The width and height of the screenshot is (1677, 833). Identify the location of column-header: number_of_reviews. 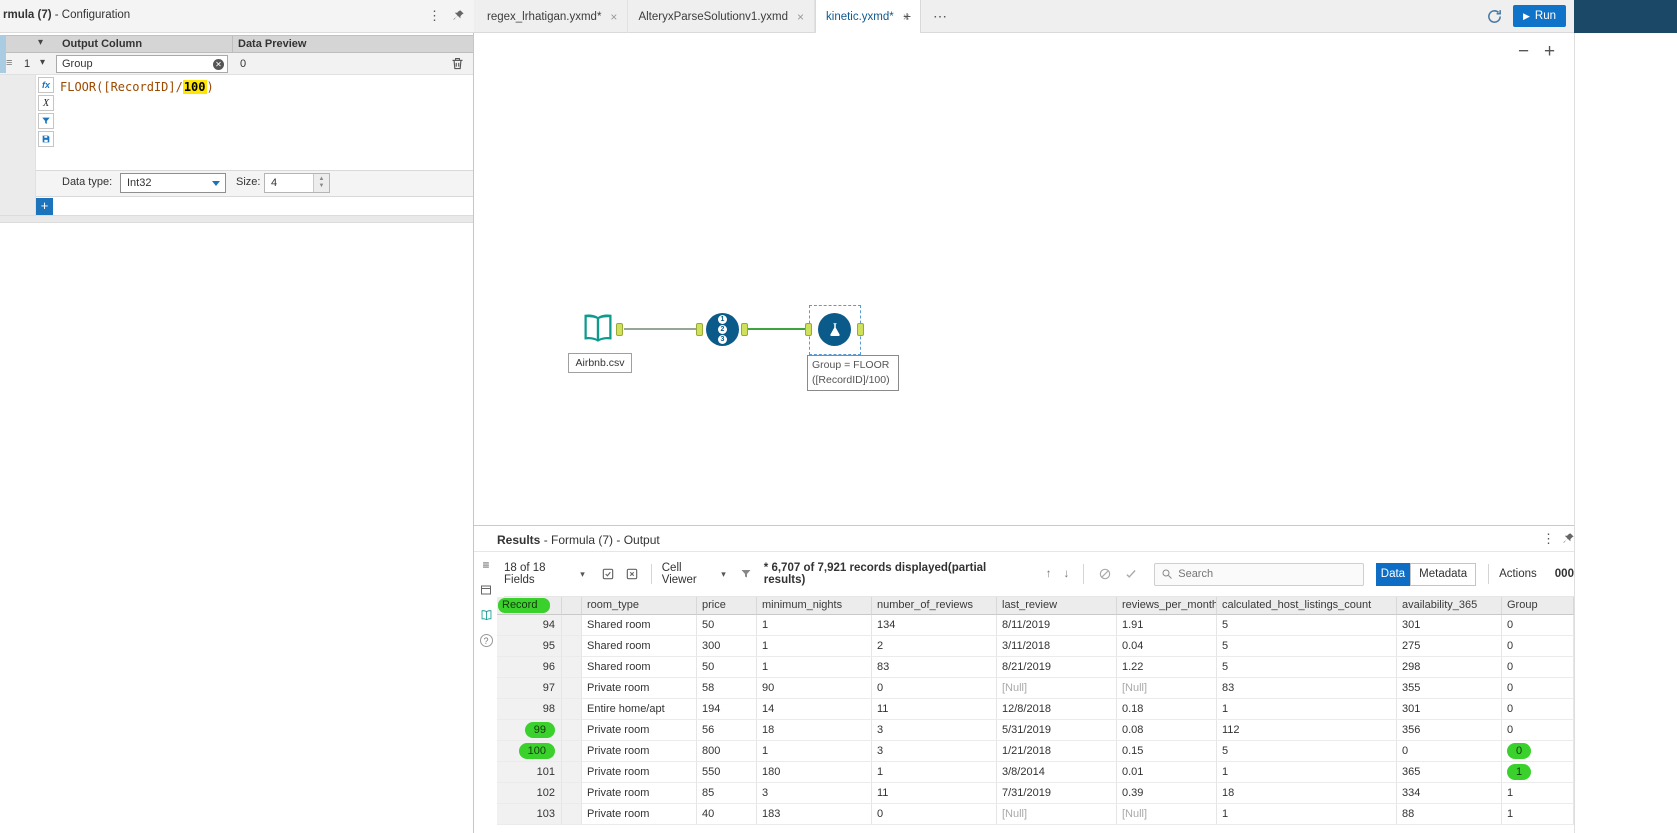
(934, 606).